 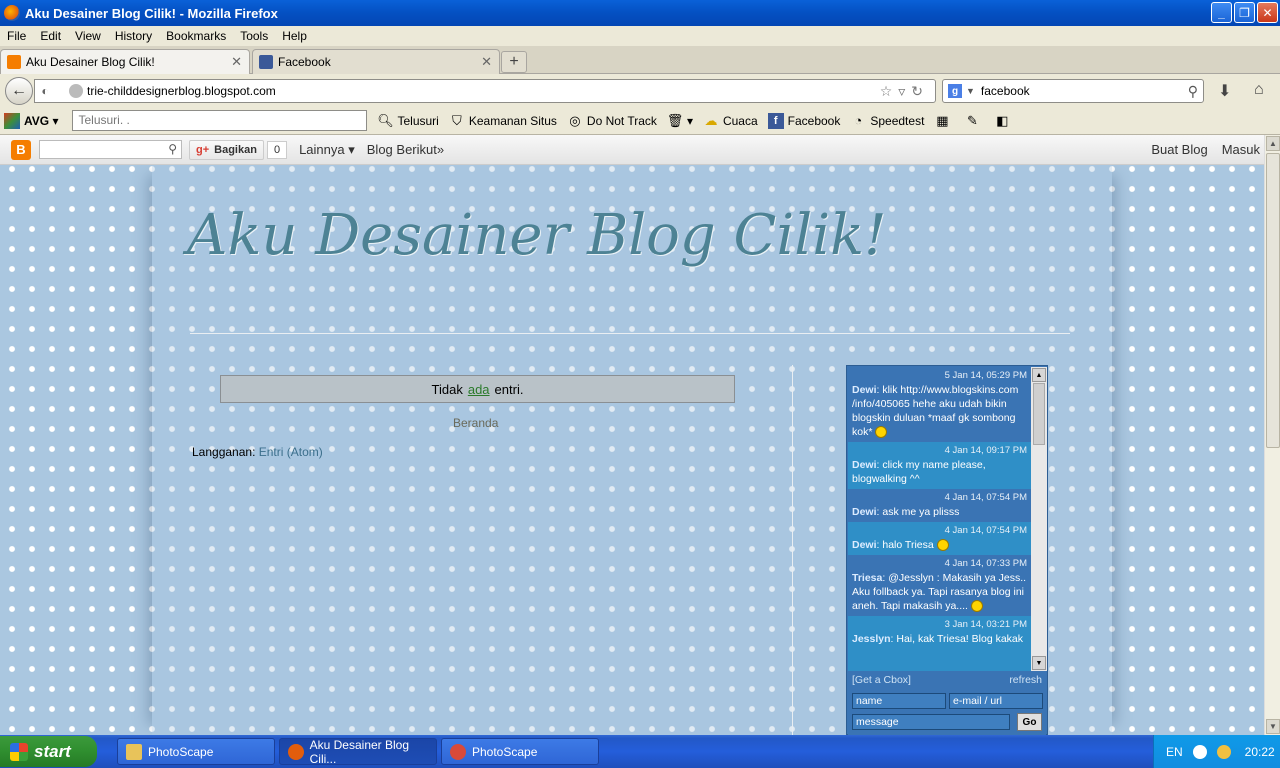 I want to click on avg-trash: 🗑︎ ▾, so click(x=680, y=121).